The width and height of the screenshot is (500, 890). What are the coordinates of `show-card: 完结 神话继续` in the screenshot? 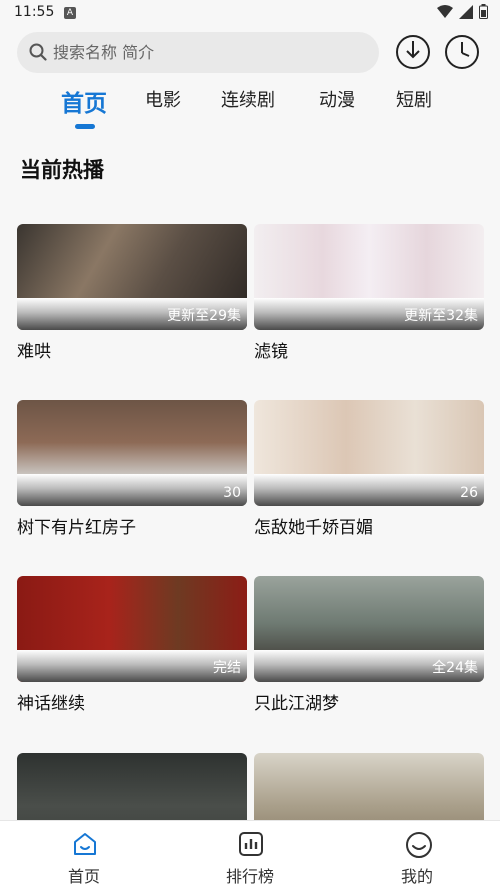 It's located at (132, 645).